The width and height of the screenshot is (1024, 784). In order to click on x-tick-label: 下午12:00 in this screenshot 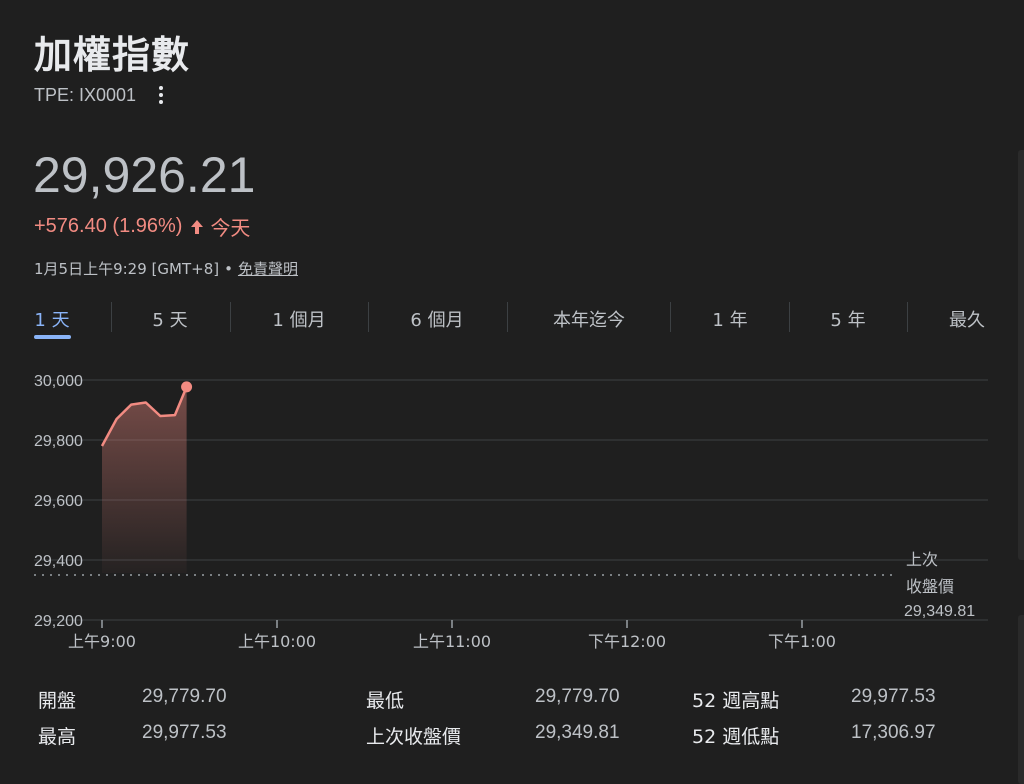, I will do `click(627, 641)`.